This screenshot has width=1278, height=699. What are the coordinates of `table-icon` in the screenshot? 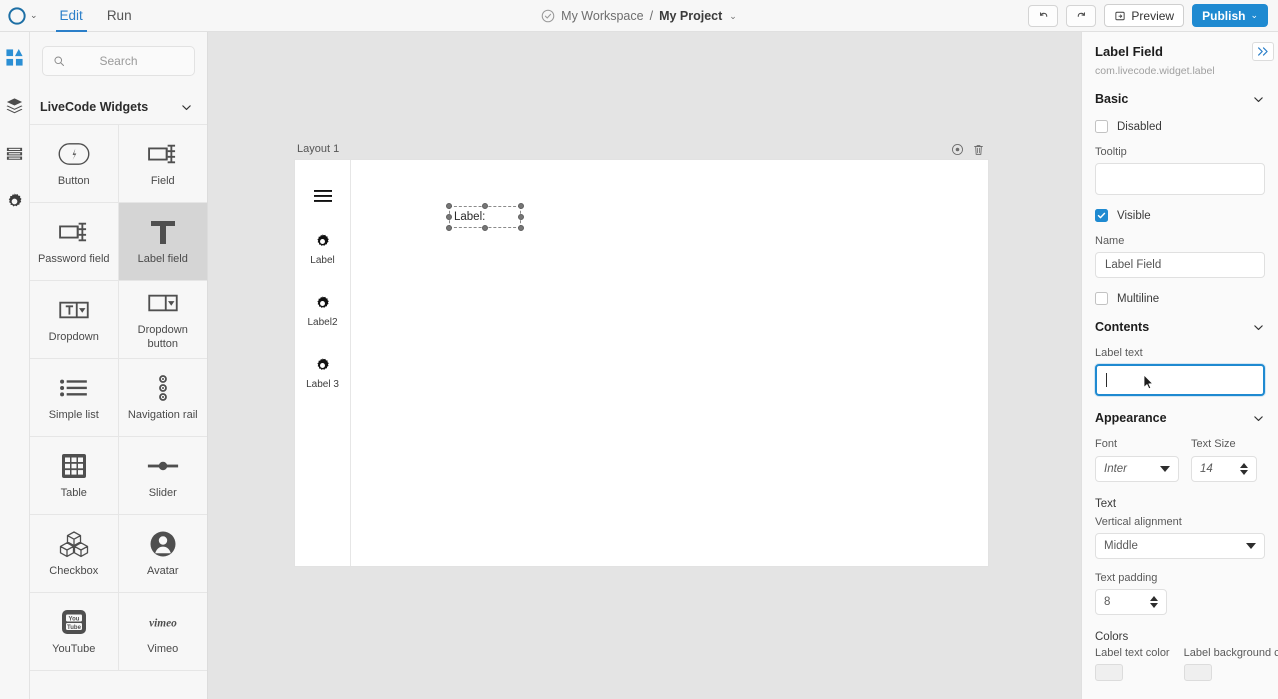 It's located at (74, 466).